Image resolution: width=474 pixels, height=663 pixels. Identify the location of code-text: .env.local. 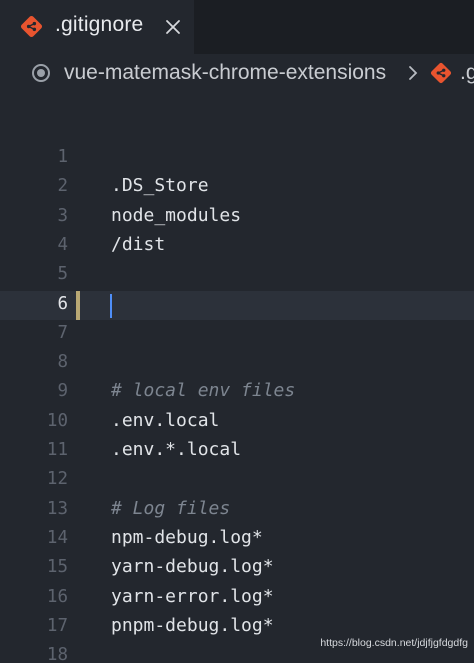
(165, 420).